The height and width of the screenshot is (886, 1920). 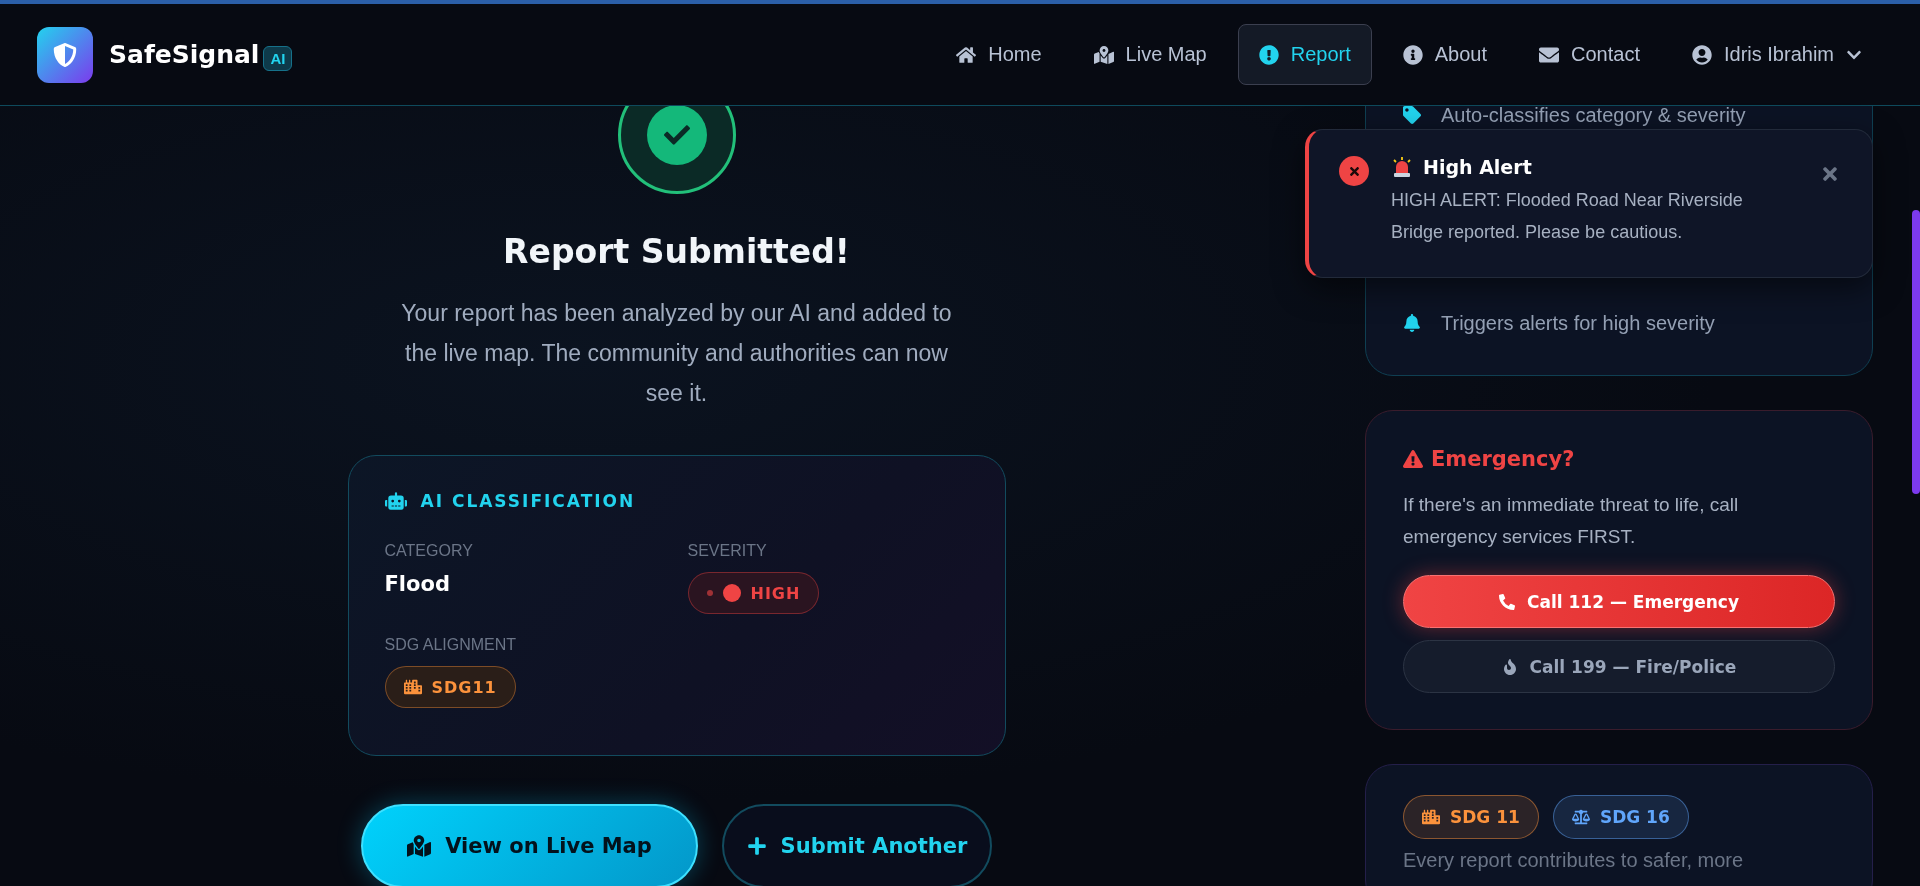 I want to click on category-value: Flood, so click(x=417, y=584).